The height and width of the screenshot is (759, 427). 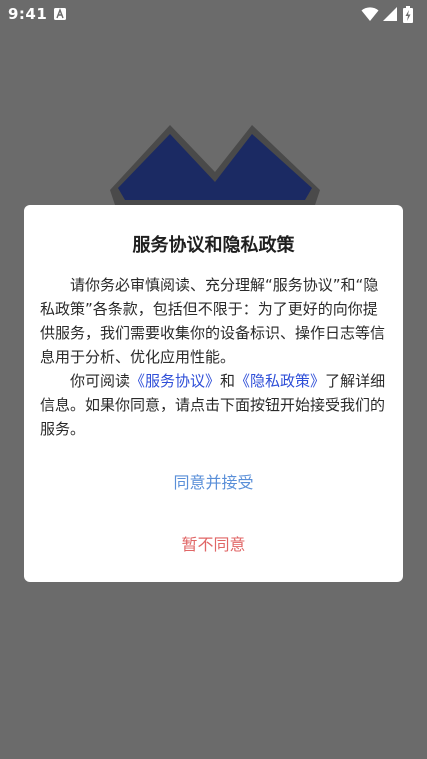 What do you see at coordinates (28, 14) in the screenshot?
I see `status-time: 9:41` at bounding box center [28, 14].